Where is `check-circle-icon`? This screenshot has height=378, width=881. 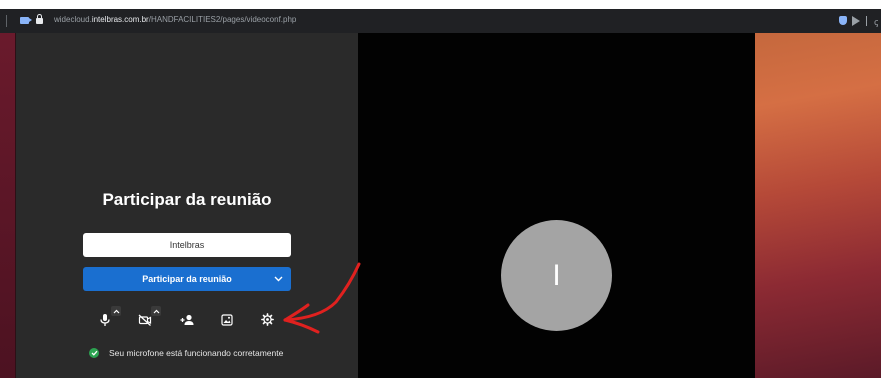 check-circle-icon is located at coordinates (94, 353).